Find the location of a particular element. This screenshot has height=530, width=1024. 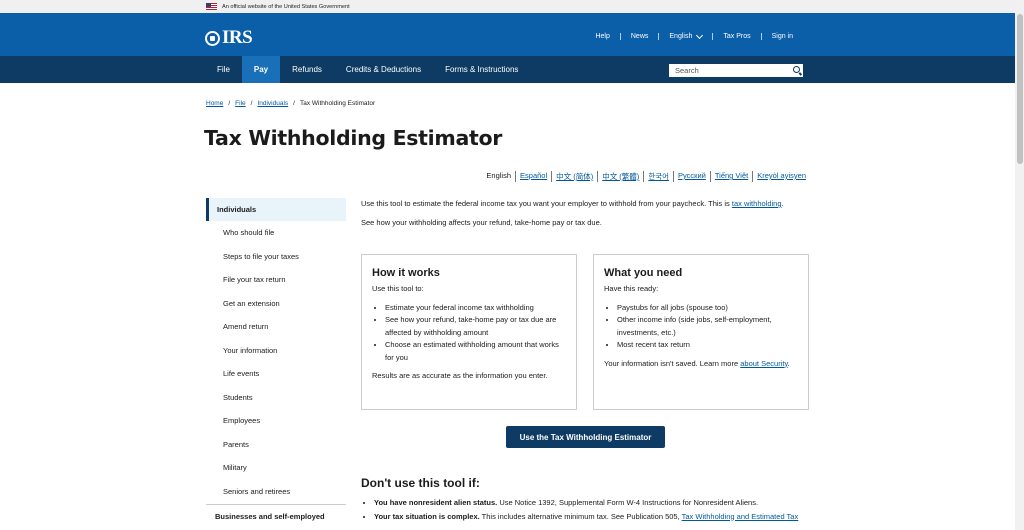

chevron-down-icon is located at coordinates (700, 35).